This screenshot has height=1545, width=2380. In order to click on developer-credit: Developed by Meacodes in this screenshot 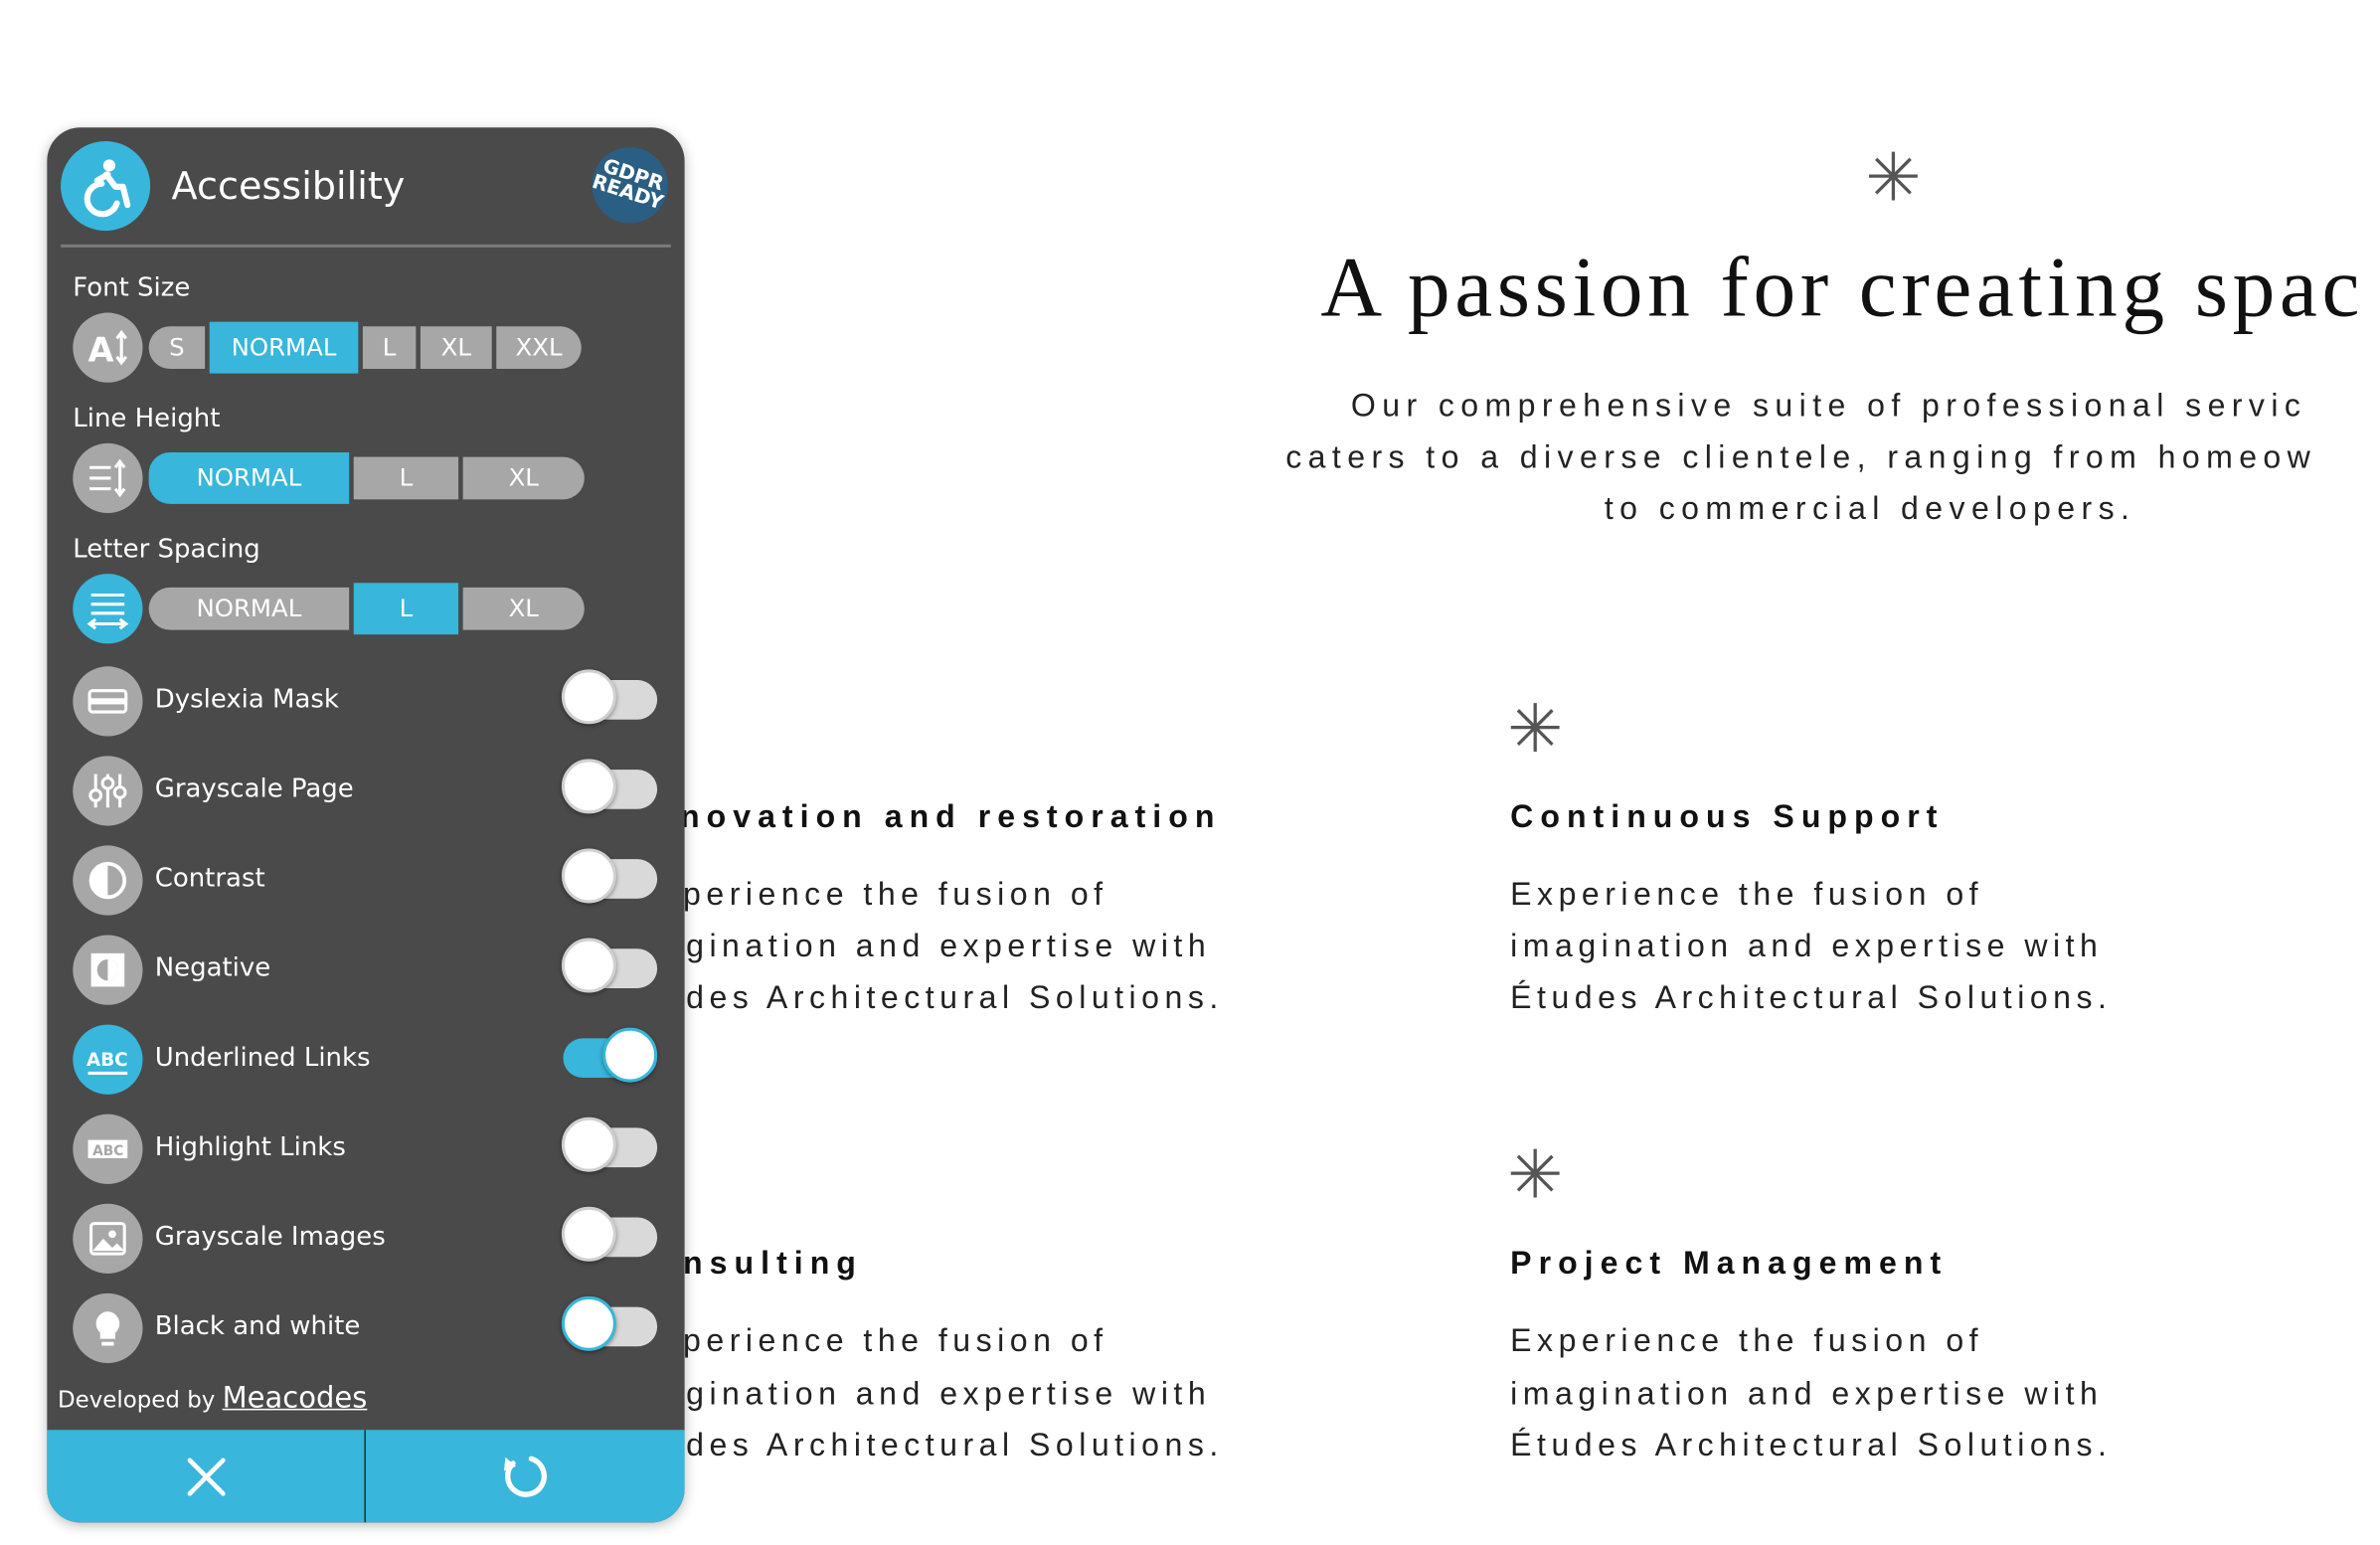, I will do `click(212, 1398)`.